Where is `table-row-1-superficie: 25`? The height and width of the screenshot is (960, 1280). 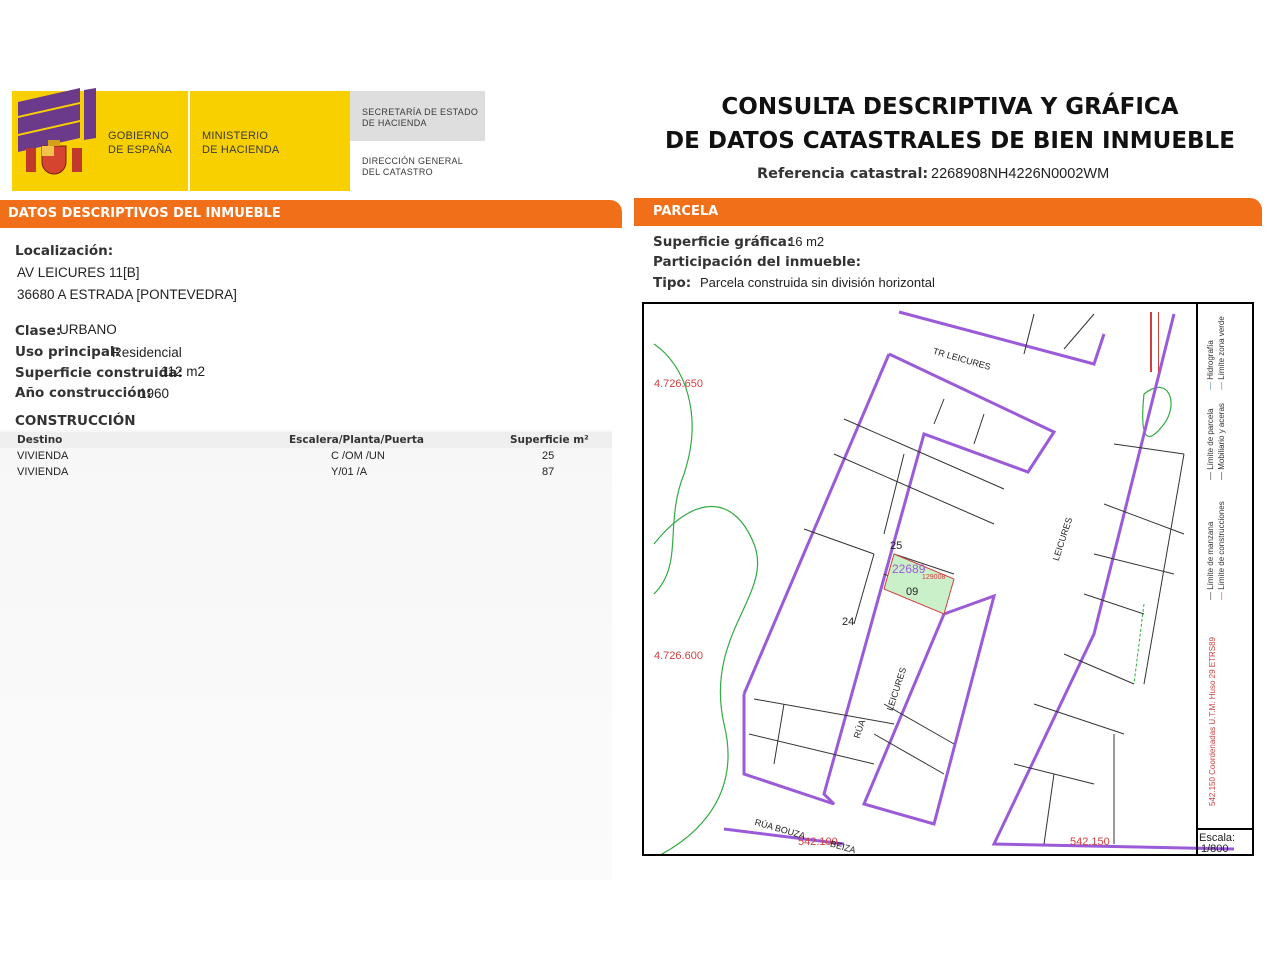 table-row-1-superficie: 25 is located at coordinates (548, 456).